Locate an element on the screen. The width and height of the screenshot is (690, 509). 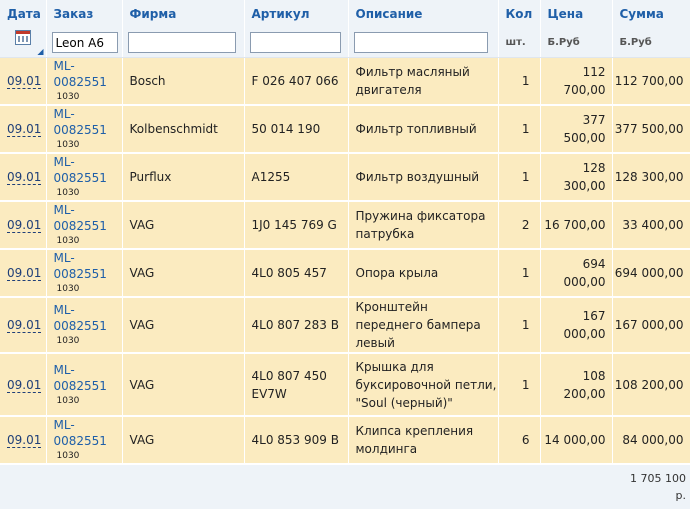
sum-unit: Б.Руб is located at coordinates (651, 43).